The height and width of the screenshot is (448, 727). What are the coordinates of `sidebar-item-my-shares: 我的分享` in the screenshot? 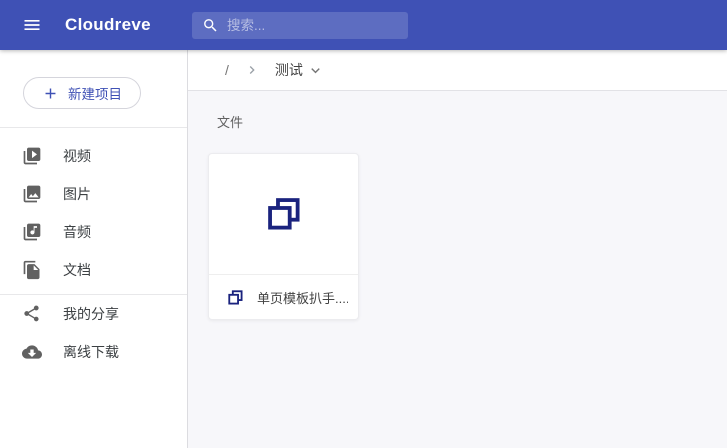 It's located at (93, 314).